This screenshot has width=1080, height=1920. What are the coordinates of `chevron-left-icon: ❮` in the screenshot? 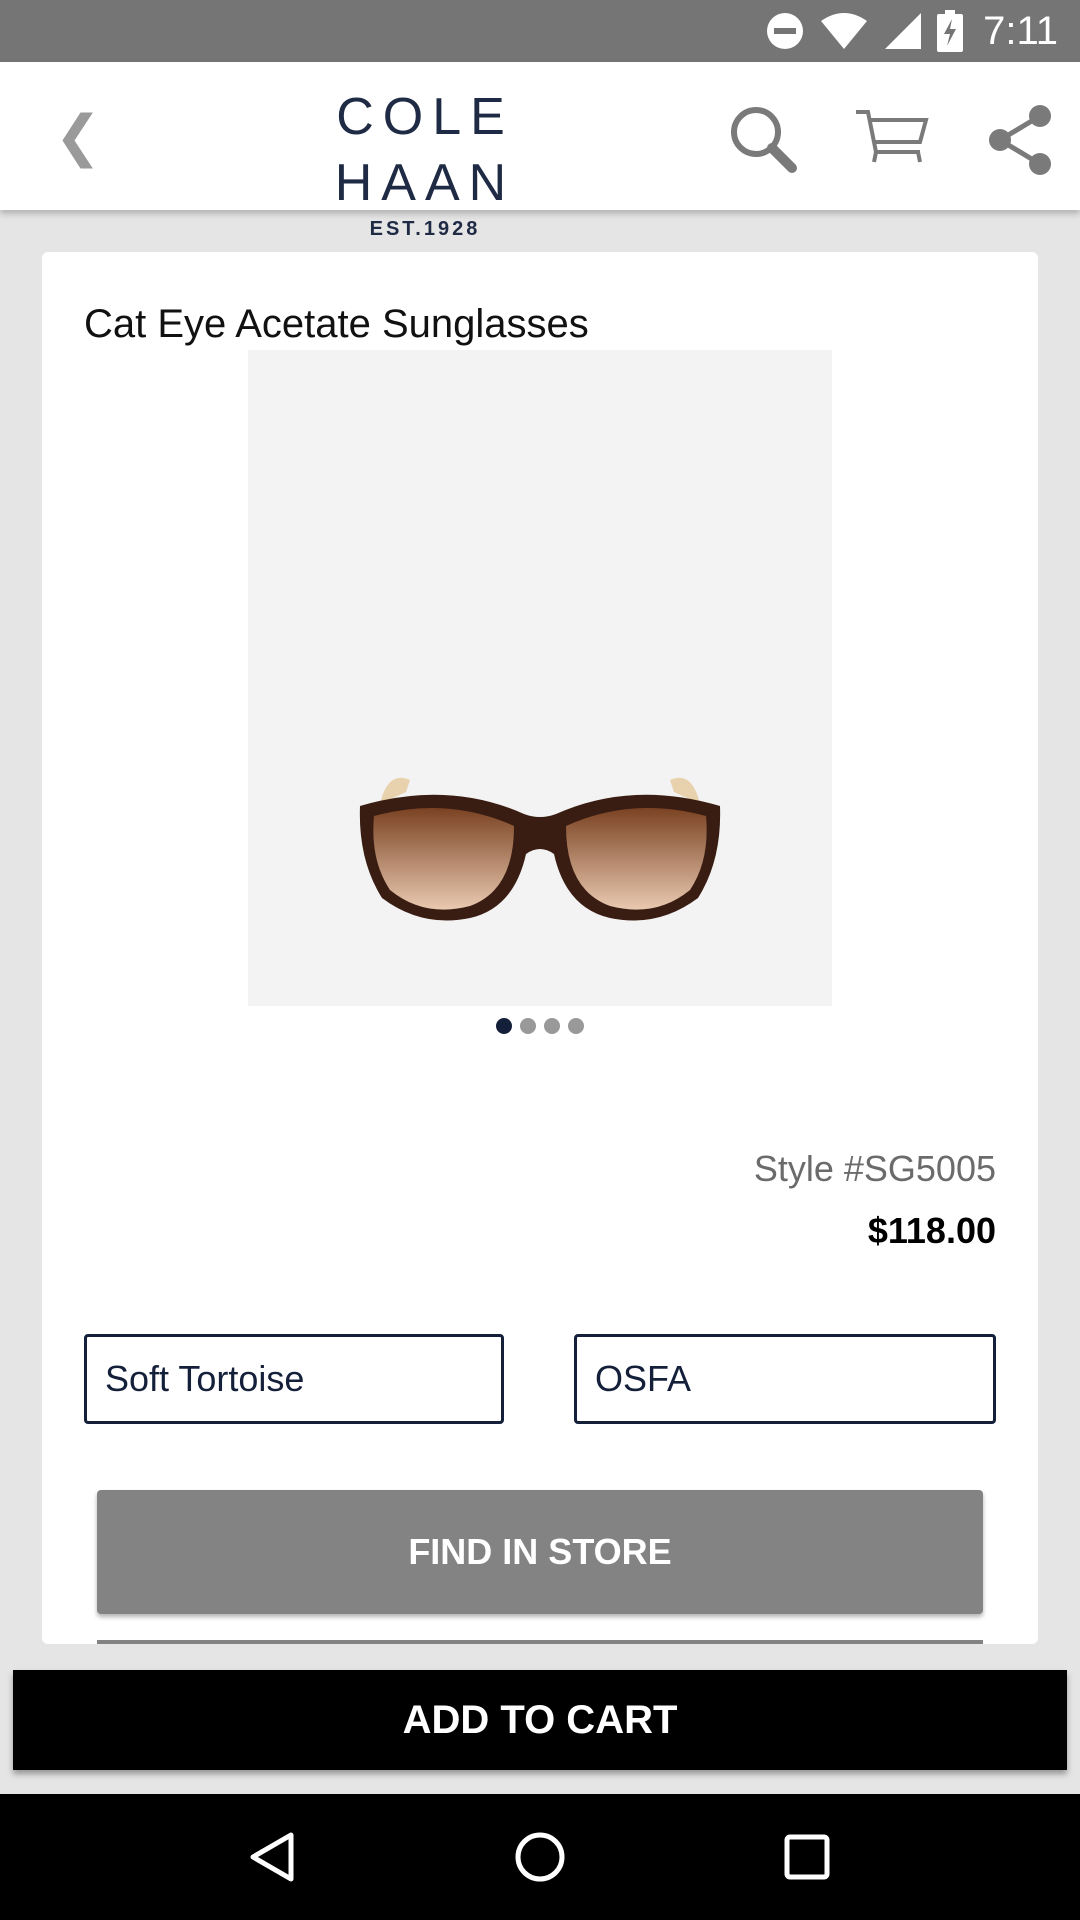 It's located at (78, 136).